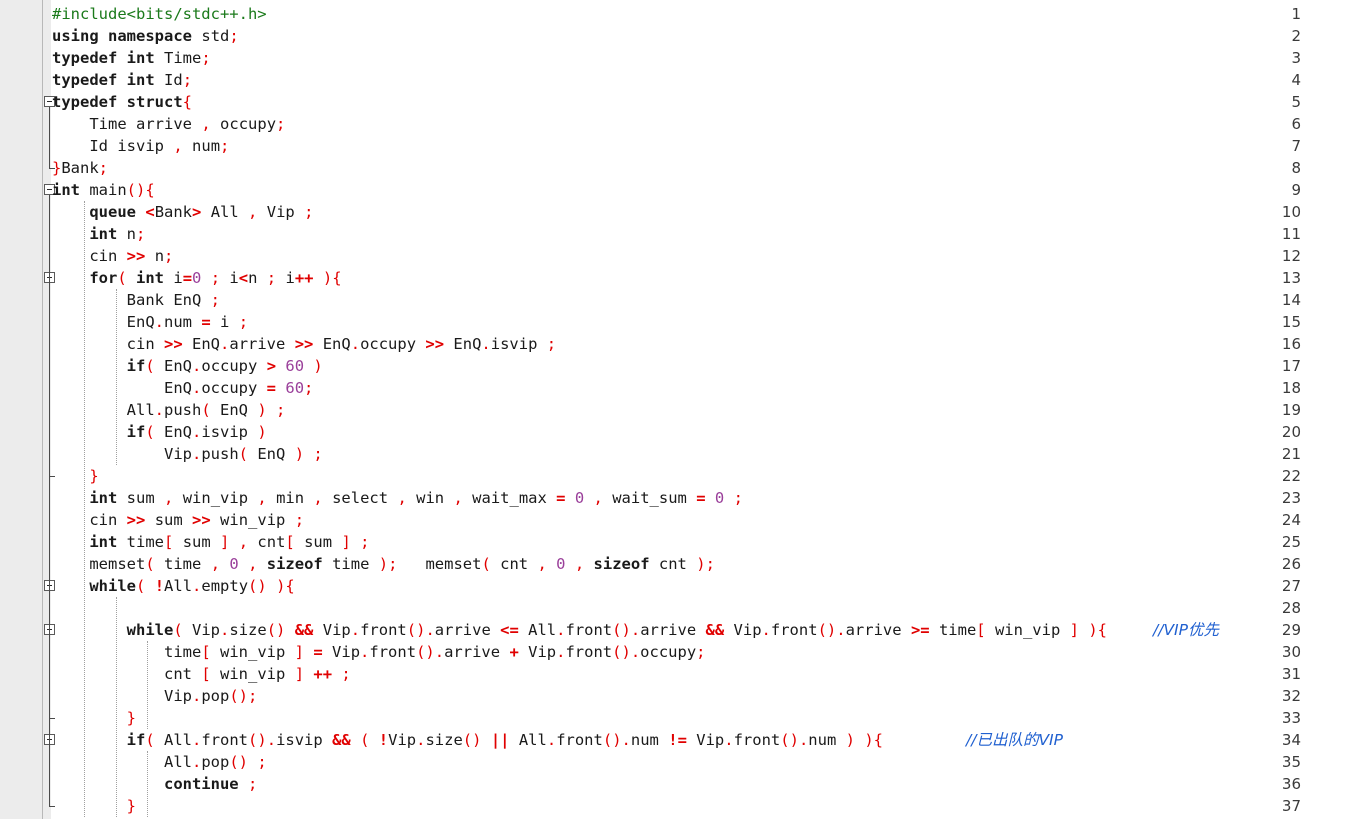 This screenshot has height=819, width=1347. What do you see at coordinates (1186, 630) in the screenshot?
I see `code-comment: //VIP优先` at bounding box center [1186, 630].